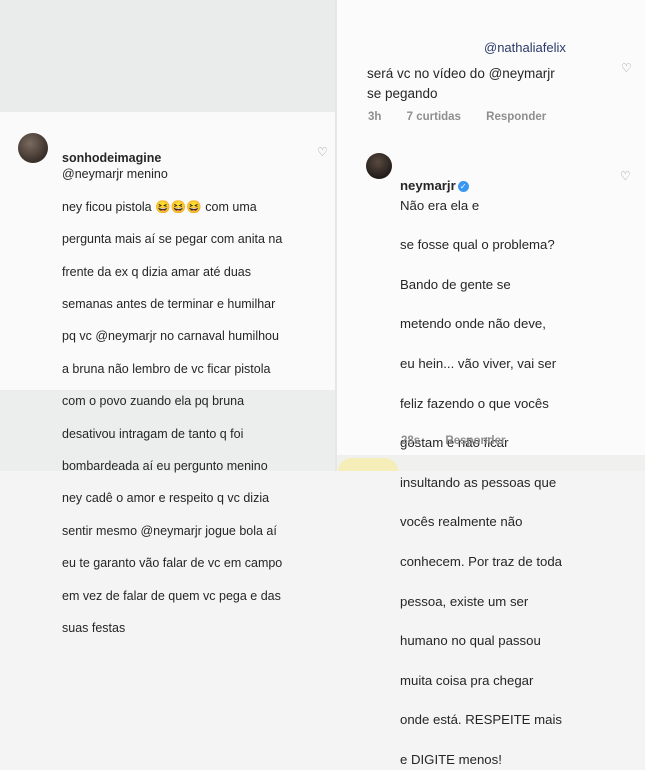 This screenshot has width=645, height=770. I want to click on comment-line-13: eu te garanto vão falar de vc em campo, so click(172, 563).